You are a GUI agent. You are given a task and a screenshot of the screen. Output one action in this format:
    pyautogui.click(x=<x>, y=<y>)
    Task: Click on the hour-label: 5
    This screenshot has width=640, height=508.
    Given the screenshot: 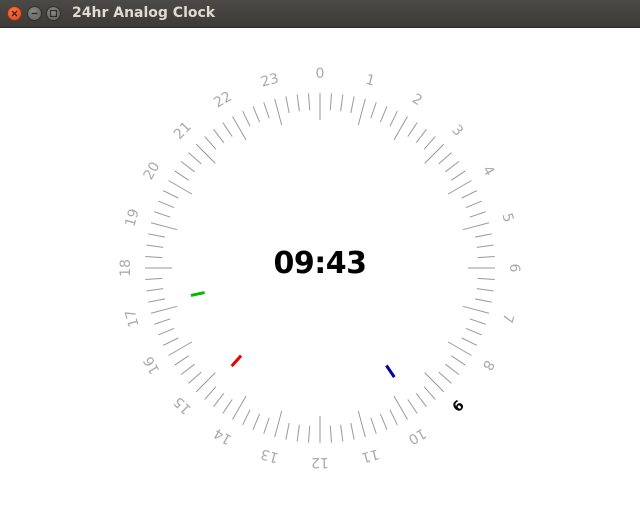 What is the action you would take?
    pyautogui.click(x=508, y=217)
    